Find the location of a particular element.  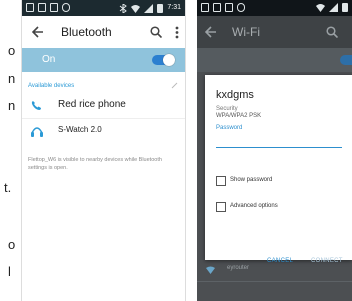

device-name: S-Watch 2.0 is located at coordinates (80, 129).